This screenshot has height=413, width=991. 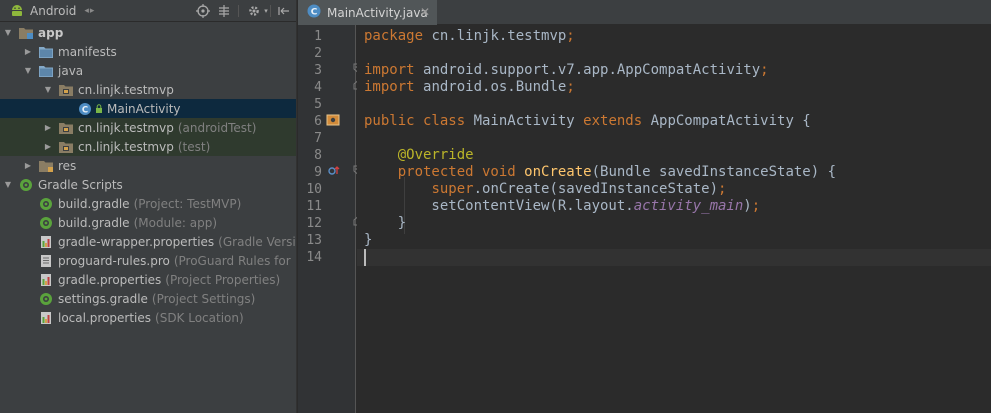 I want to click on tree-item-label: gradle.properties, so click(x=110, y=279).